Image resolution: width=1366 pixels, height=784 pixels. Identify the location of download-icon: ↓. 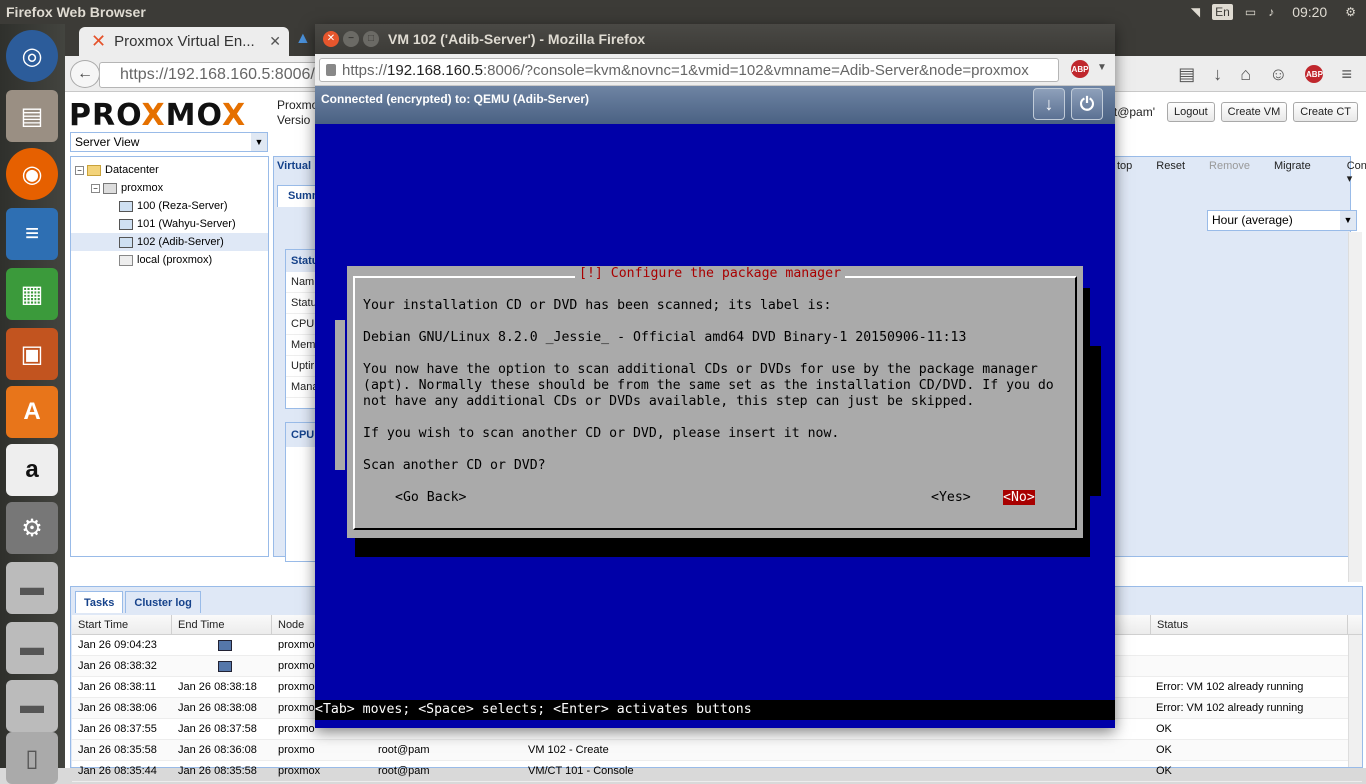
(1217, 74).